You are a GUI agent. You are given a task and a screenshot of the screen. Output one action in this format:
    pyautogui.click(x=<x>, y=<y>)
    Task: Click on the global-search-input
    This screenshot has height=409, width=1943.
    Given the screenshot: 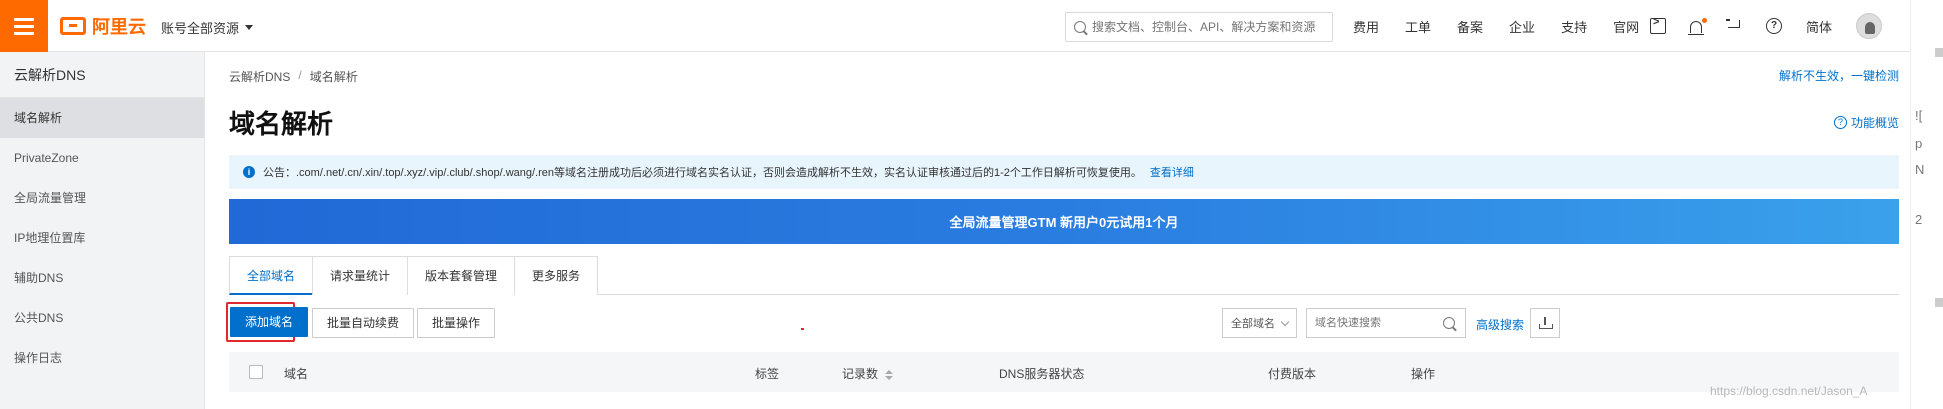 What is the action you would take?
    pyautogui.click(x=1207, y=27)
    